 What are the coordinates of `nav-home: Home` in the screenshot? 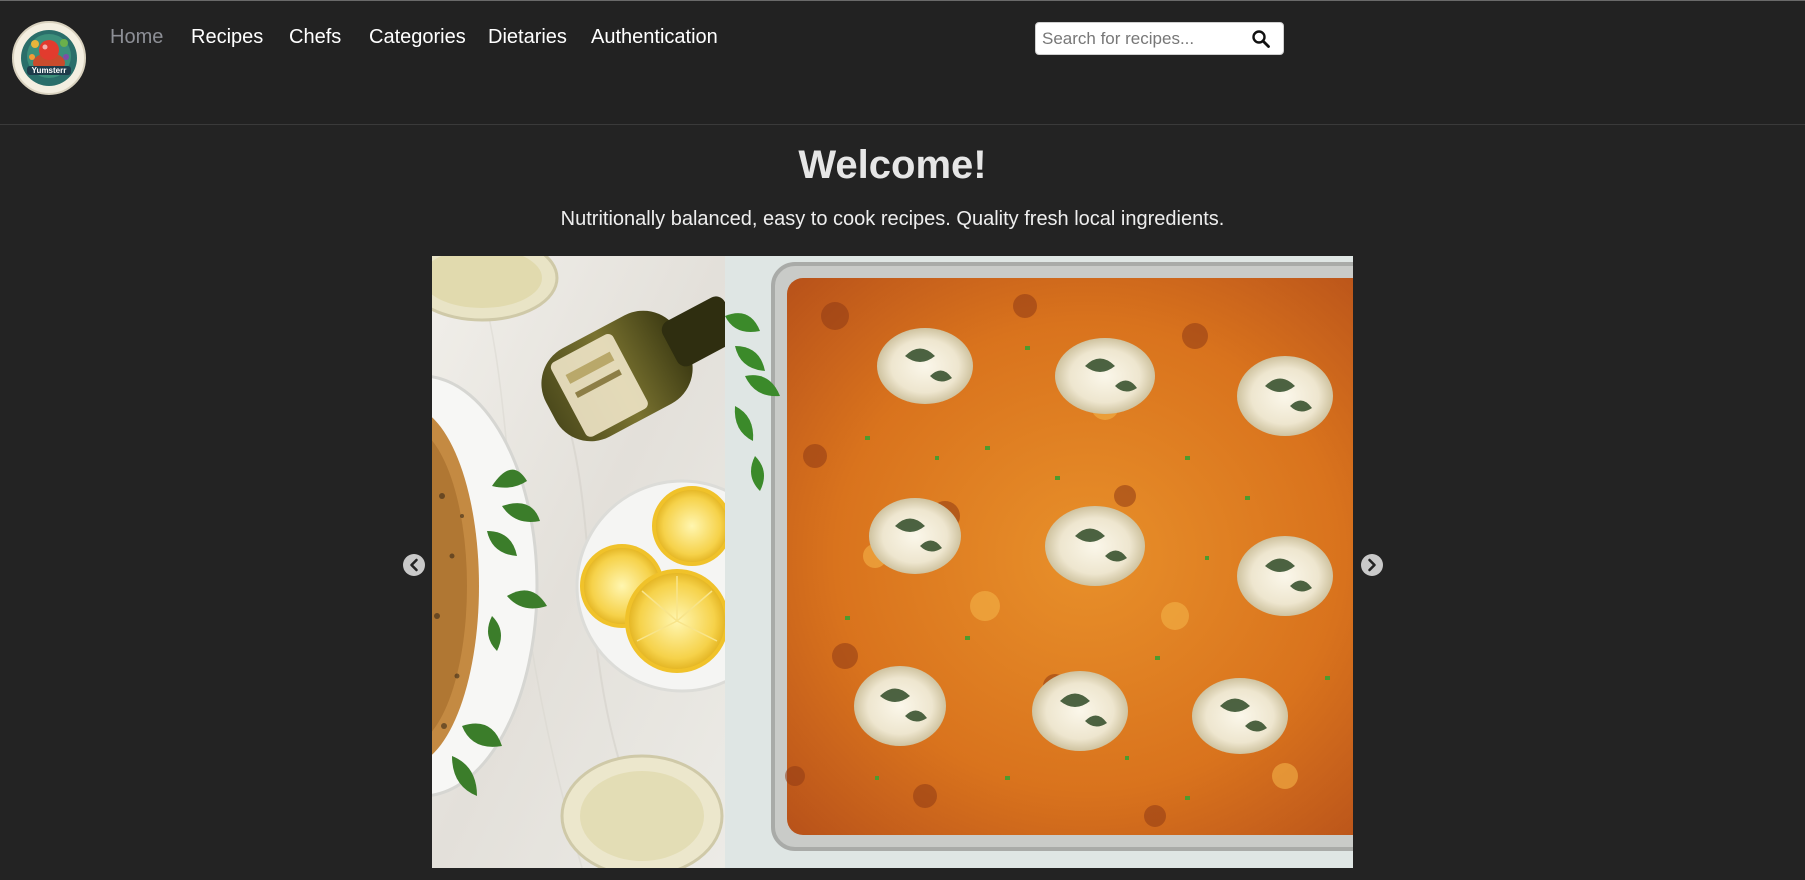 It's located at (136, 37).